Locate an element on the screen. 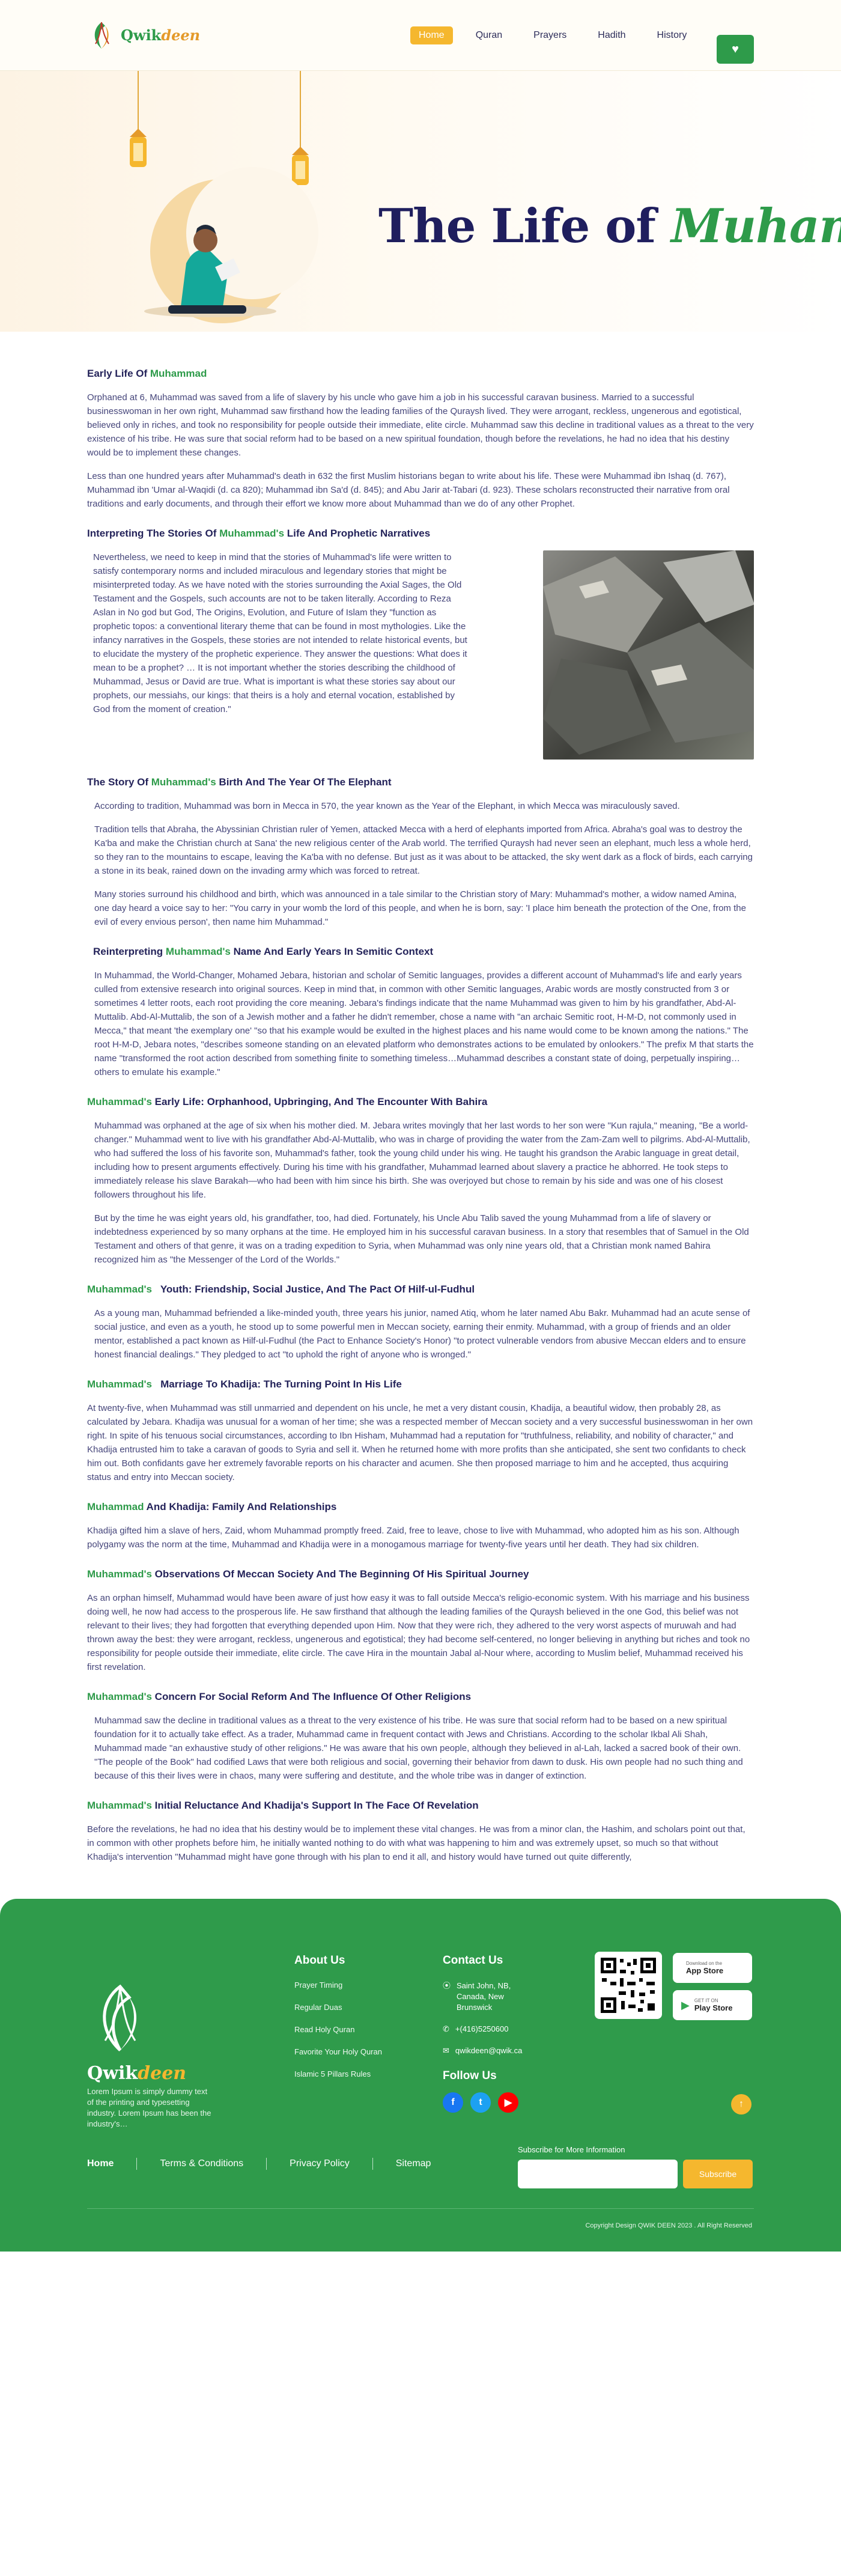 The image size is (841, 2576). phone-icon: ✆ is located at coordinates (446, 2028).